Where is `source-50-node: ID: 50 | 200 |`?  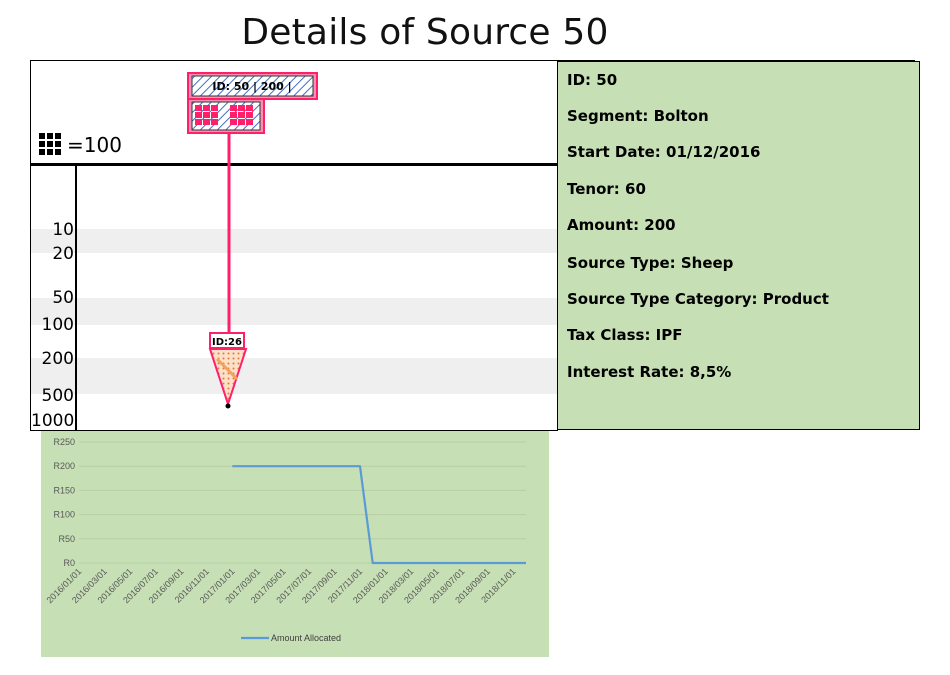
source-50-node: ID: 50 | 200 | is located at coordinates (252, 103).